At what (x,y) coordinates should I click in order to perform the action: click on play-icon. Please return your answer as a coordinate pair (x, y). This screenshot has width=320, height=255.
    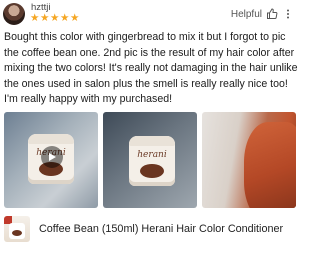
    Looking at the image, I should click on (52, 157).